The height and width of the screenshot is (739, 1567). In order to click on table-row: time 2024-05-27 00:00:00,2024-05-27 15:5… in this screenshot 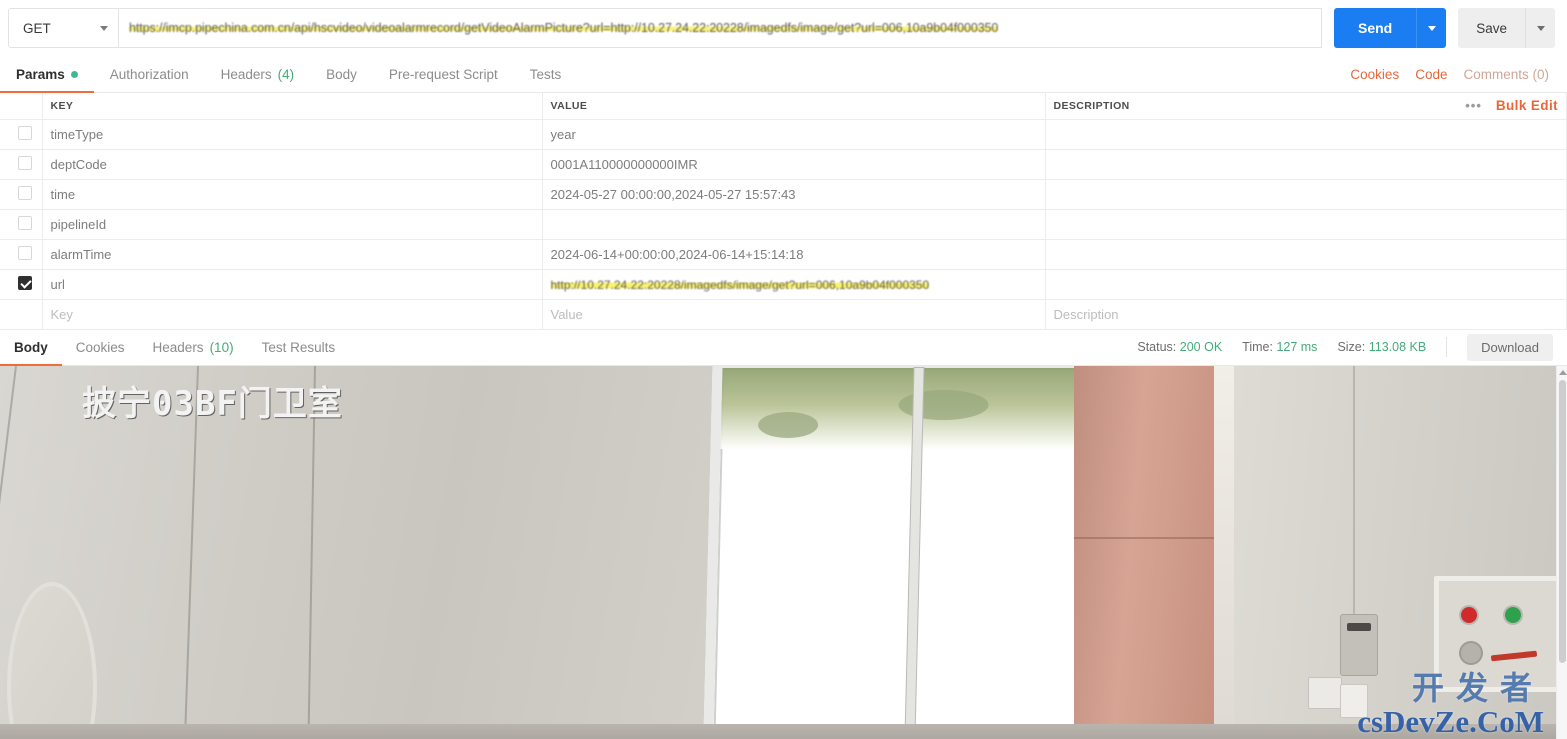, I will do `click(783, 194)`.